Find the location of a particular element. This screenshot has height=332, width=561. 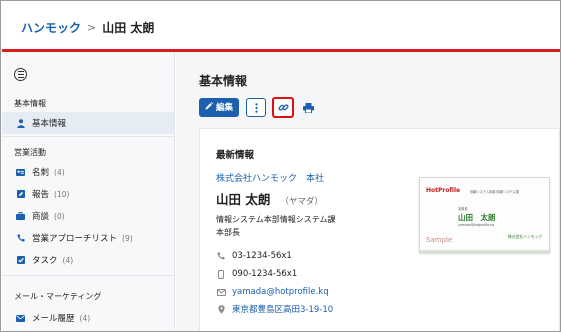

sidebar-item-count: (0) is located at coordinates (59, 216).